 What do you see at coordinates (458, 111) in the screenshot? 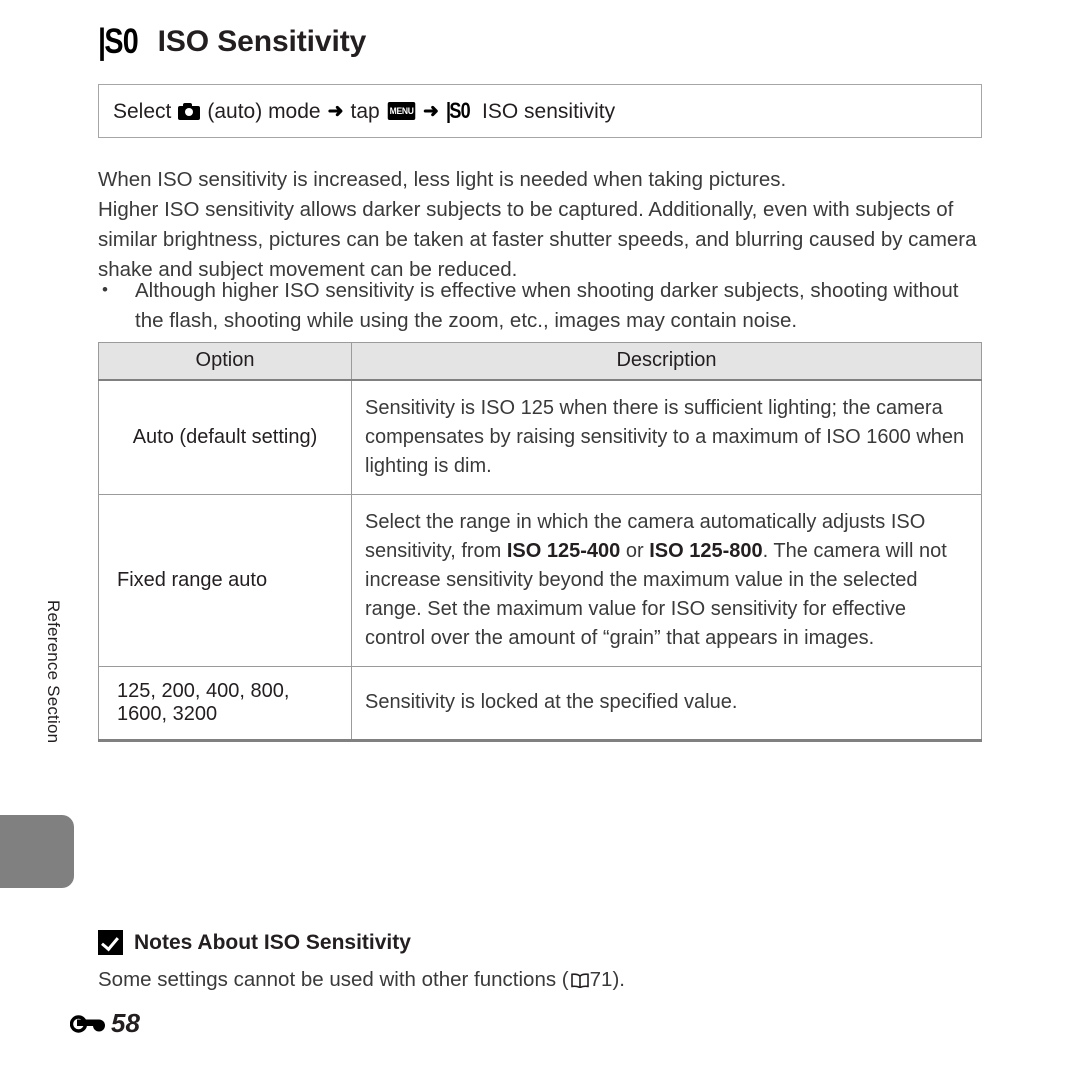
I see `iso-icon-nav: S0` at bounding box center [458, 111].